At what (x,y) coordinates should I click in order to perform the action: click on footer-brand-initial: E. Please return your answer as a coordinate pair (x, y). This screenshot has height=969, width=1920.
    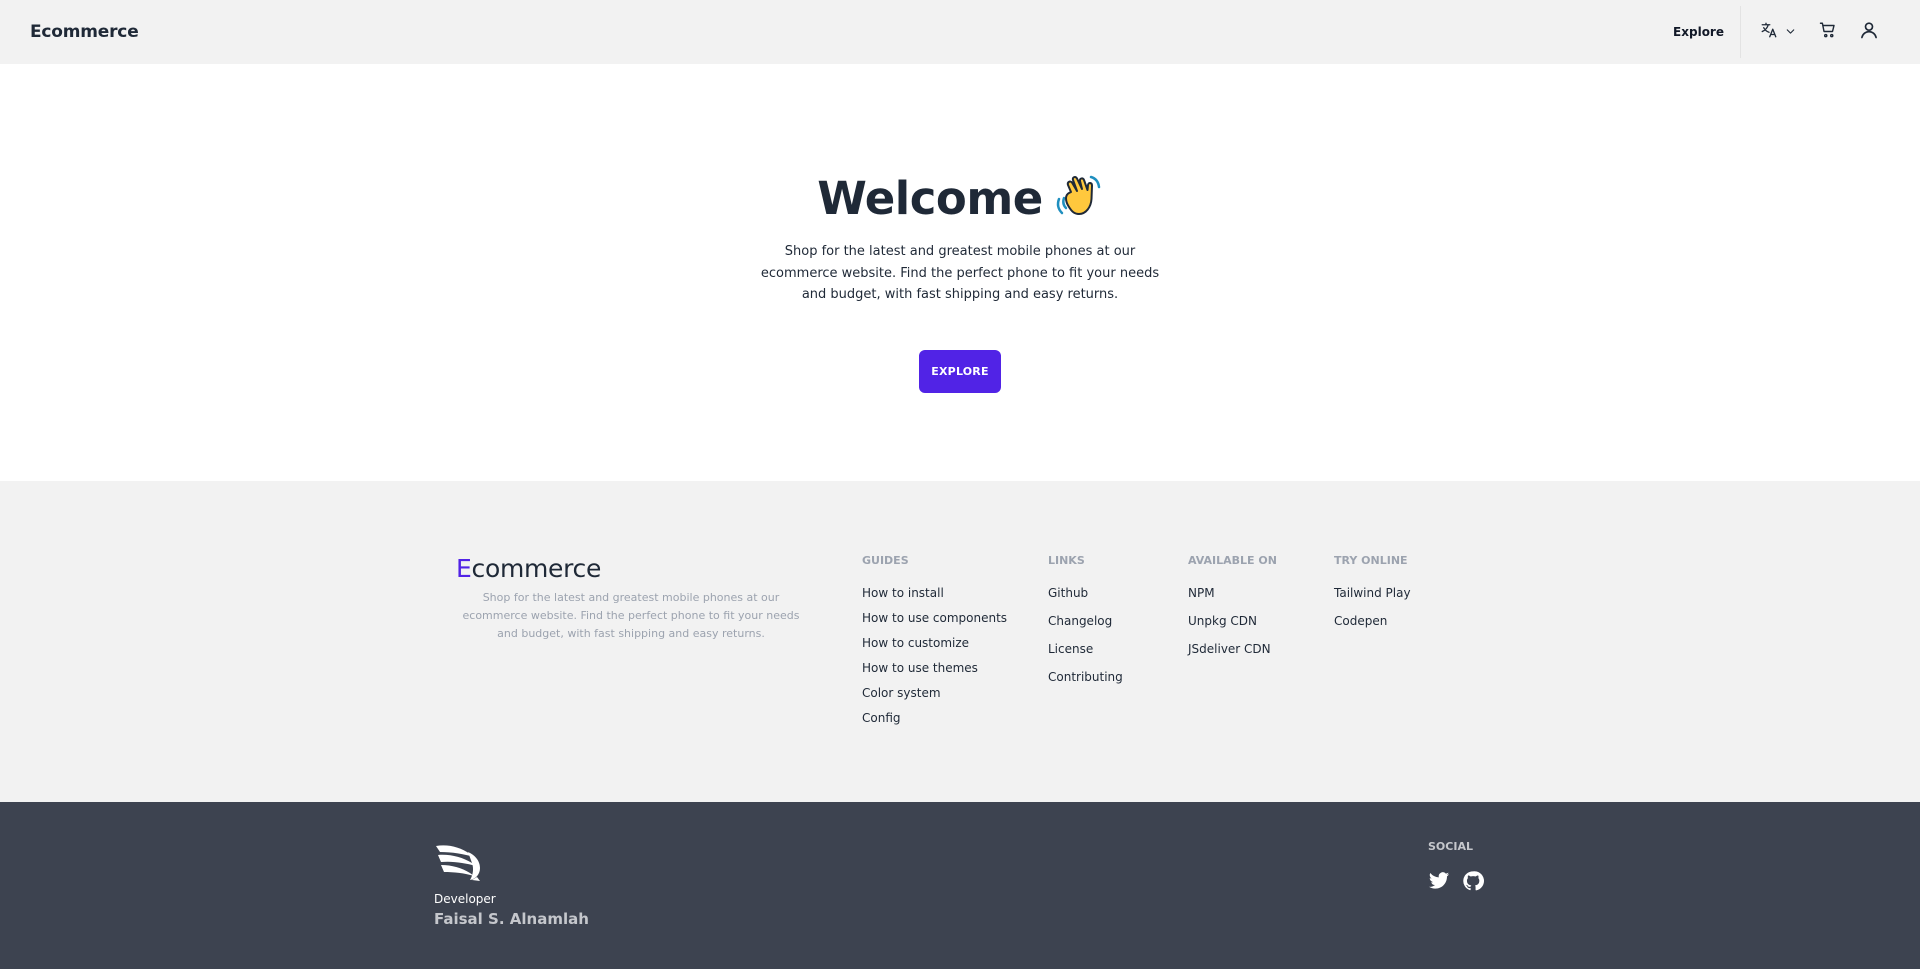
    Looking at the image, I should click on (464, 568).